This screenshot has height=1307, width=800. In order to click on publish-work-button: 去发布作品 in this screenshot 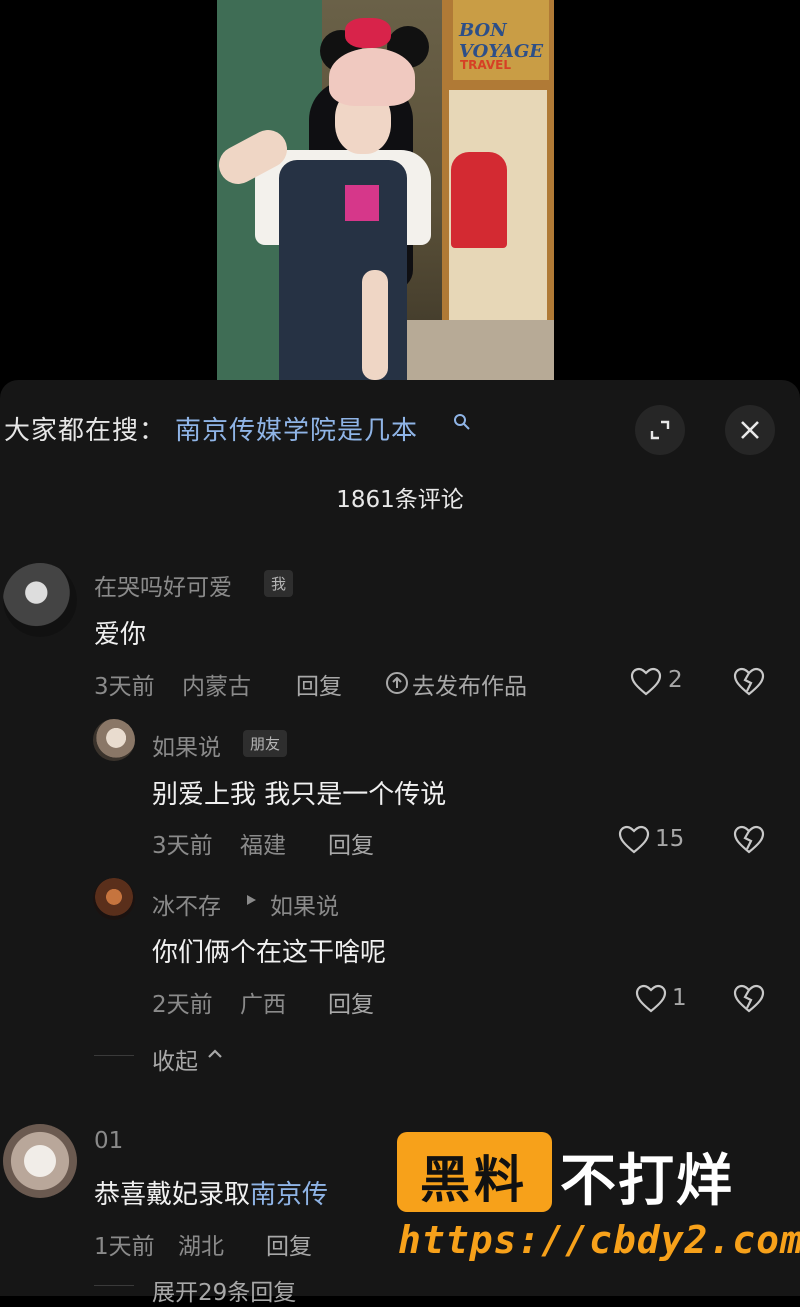, I will do `click(469, 684)`.